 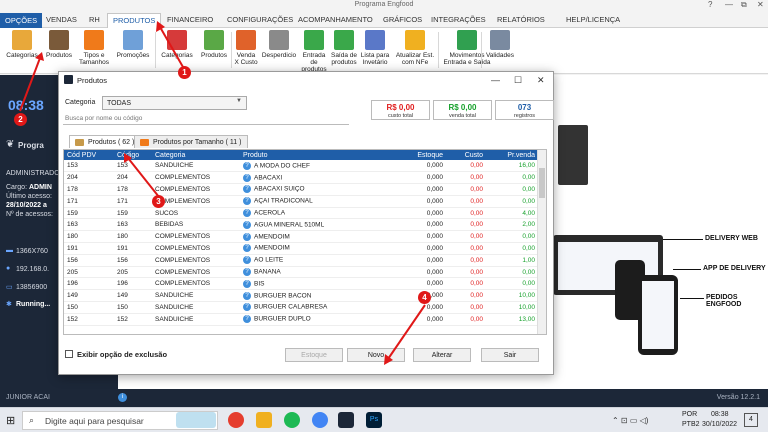 What do you see at coordinates (32, 287) in the screenshot?
I see `phone-number: 13856900` at bounding box center [32, 287].